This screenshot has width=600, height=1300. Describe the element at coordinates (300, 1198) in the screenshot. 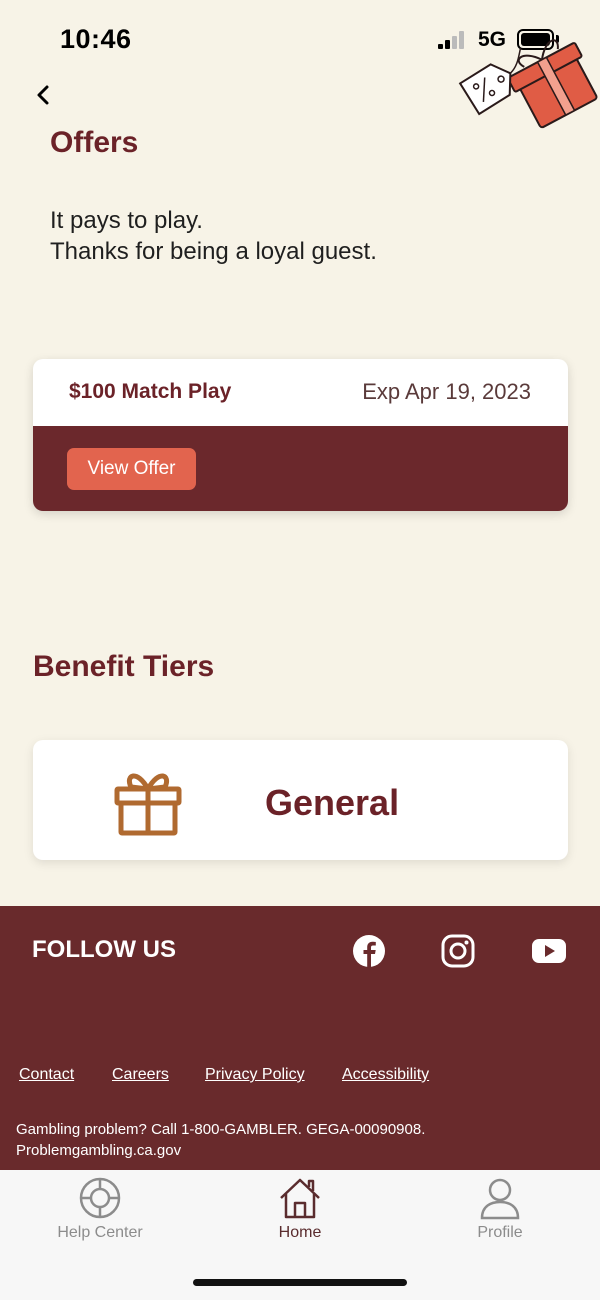

I see `house-icon` at that location.